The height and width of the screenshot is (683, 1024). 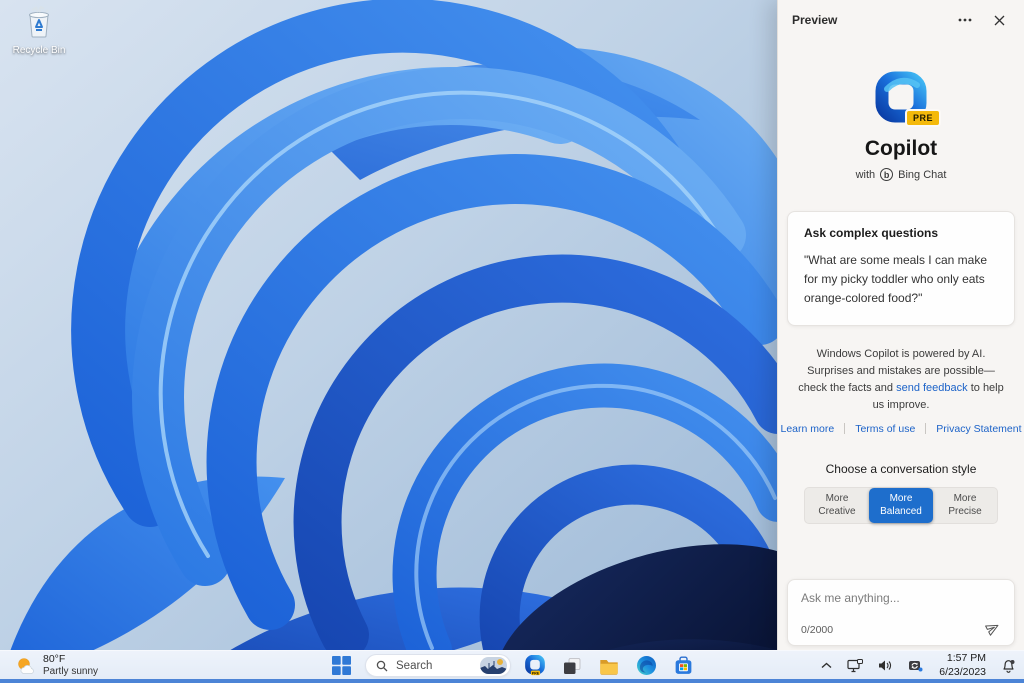 I want to click on edge-icon, so click(x=646, y=665).